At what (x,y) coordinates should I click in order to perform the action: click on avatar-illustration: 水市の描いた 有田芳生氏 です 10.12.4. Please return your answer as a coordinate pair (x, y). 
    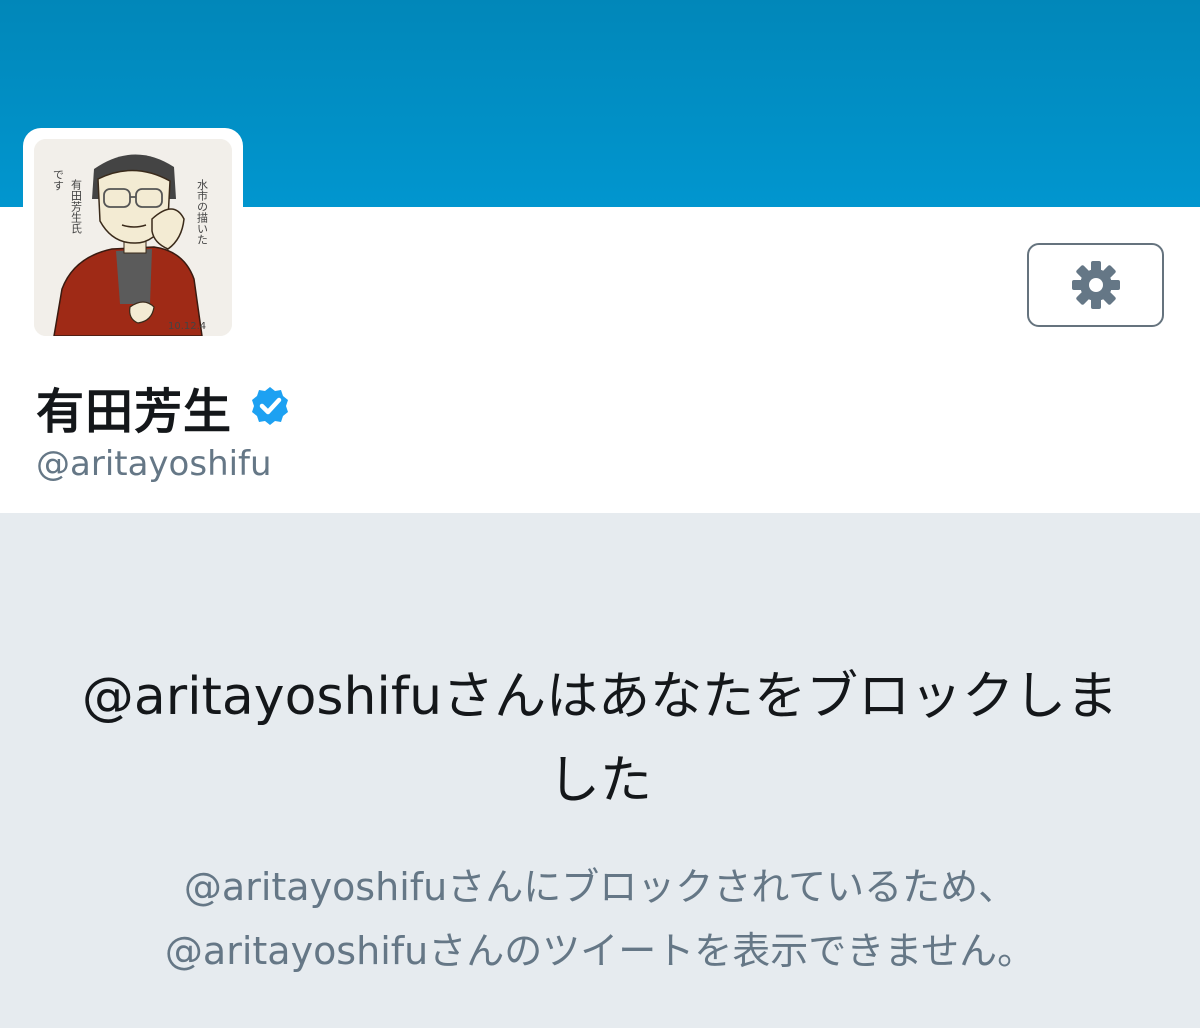
    Looking at the image, I should click on (133, 237).